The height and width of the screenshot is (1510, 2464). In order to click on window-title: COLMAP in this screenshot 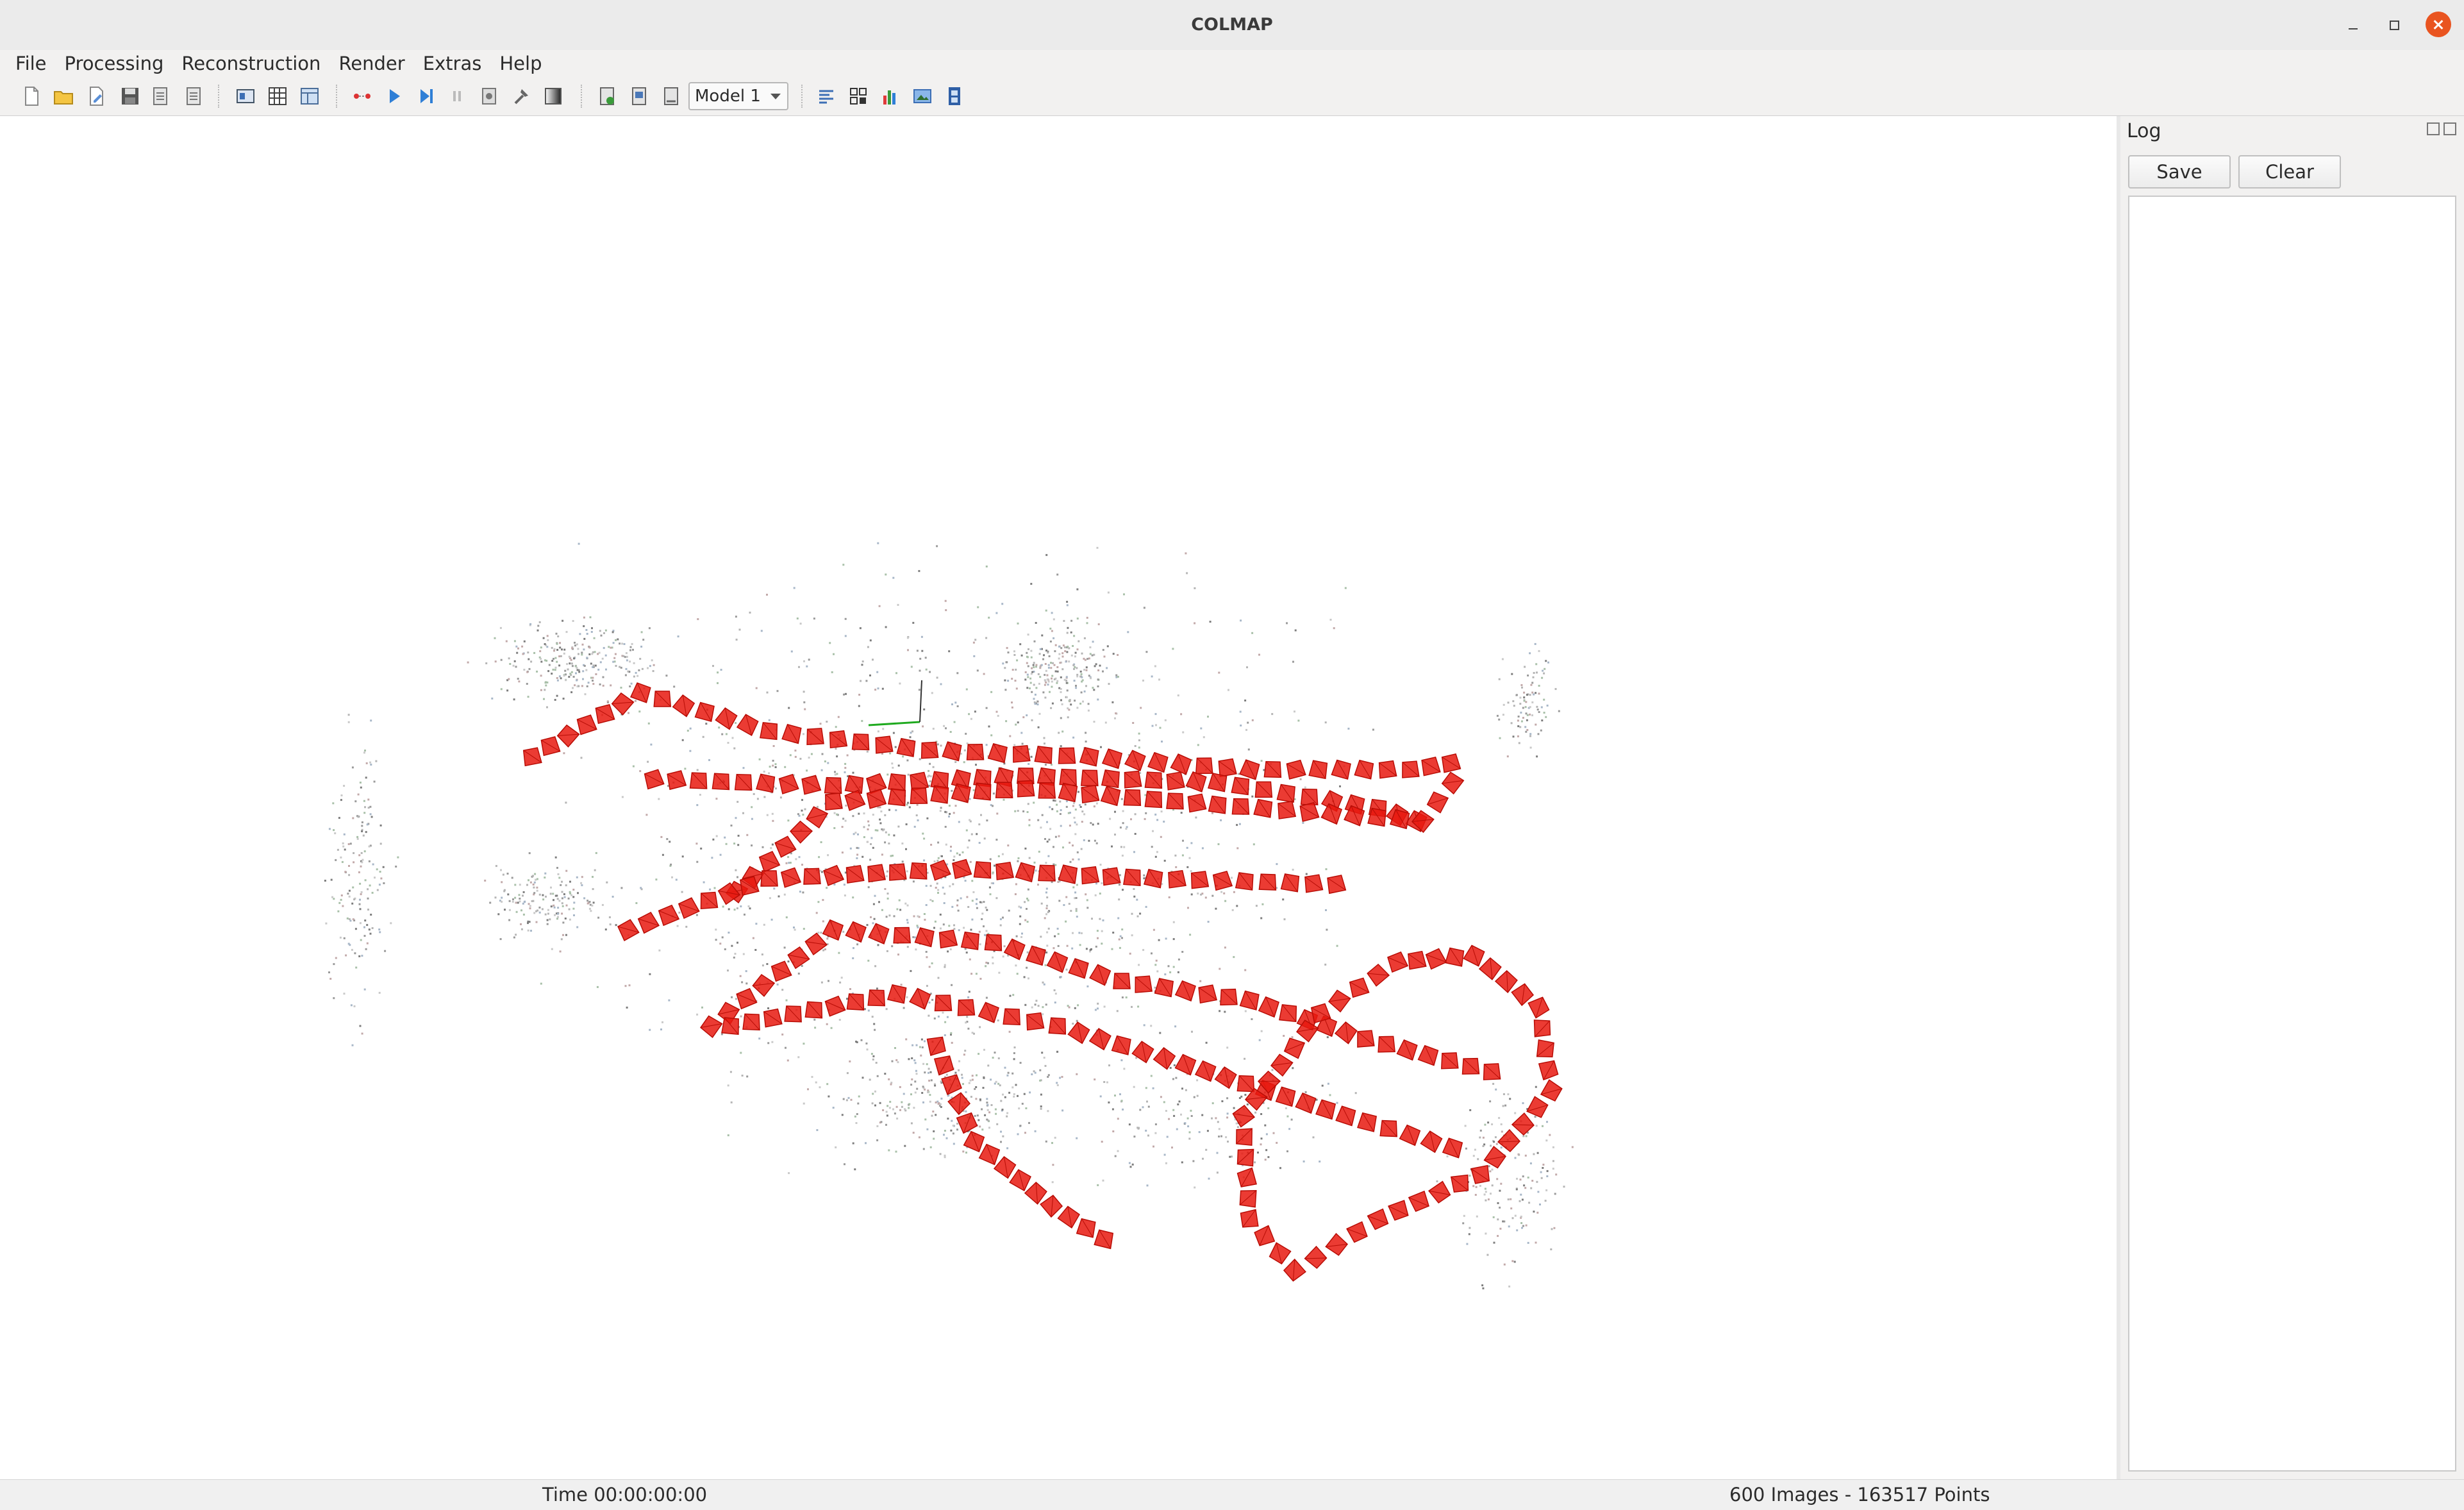, I will do `click(1232, 25)`.